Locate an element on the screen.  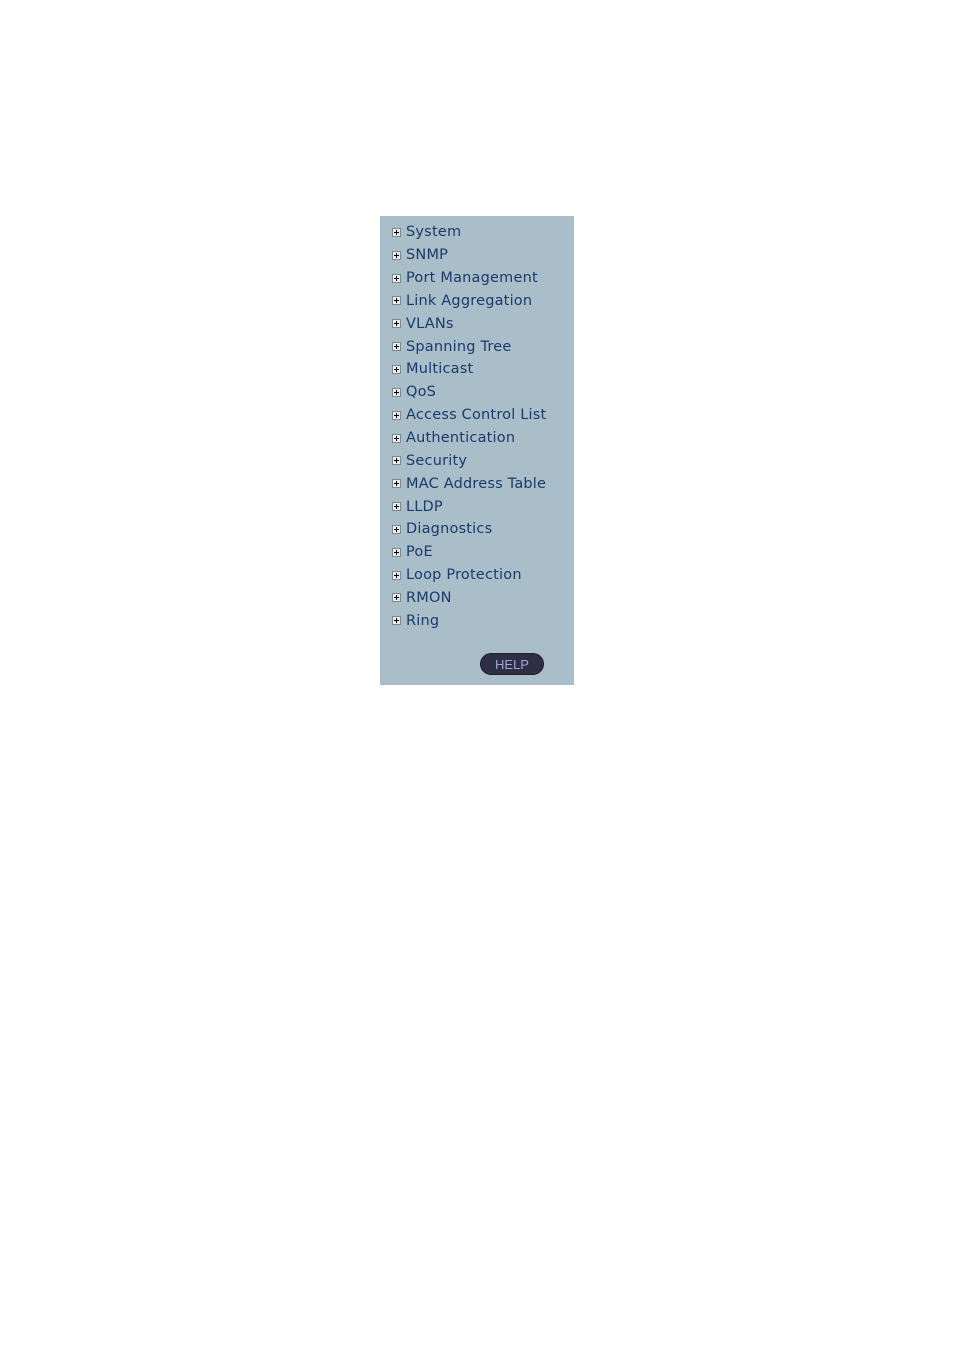
menu-item-label: System is located at coordinates (434, 232).